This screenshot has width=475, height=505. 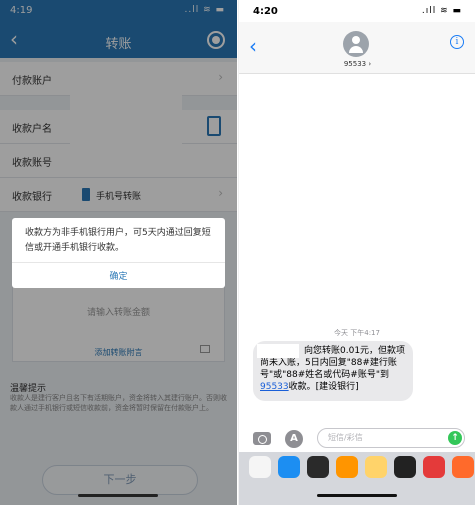 I want to click on alert-dialog: 收款方为非手机银行用户，可5天内通过回复短信或开通手机银行收款。 确定, so click(x=118, y=253).